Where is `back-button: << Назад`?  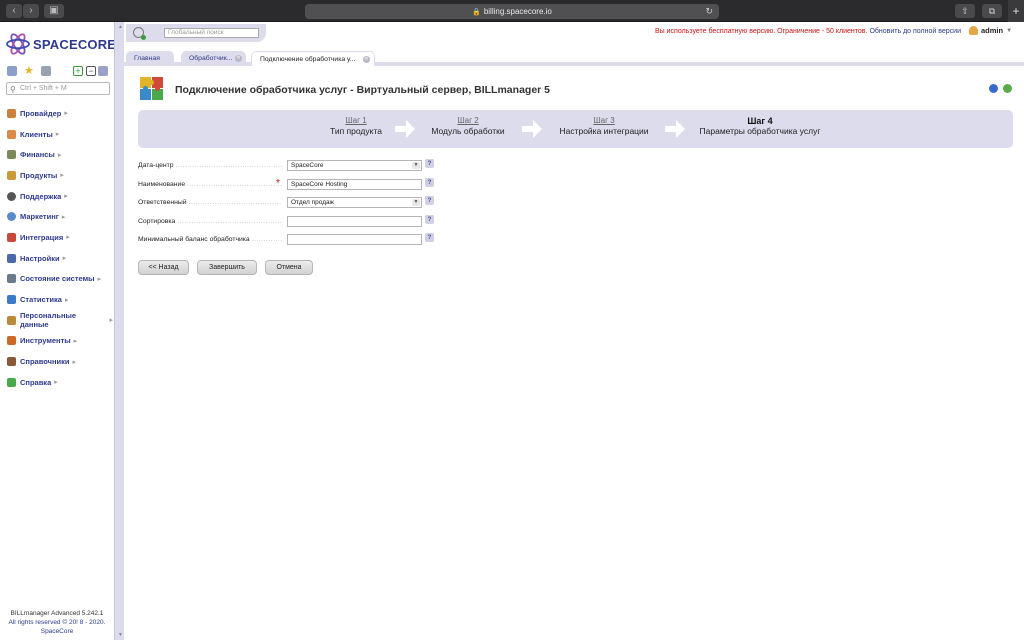 back-button: << Назад is located at coordinates (163, 267).